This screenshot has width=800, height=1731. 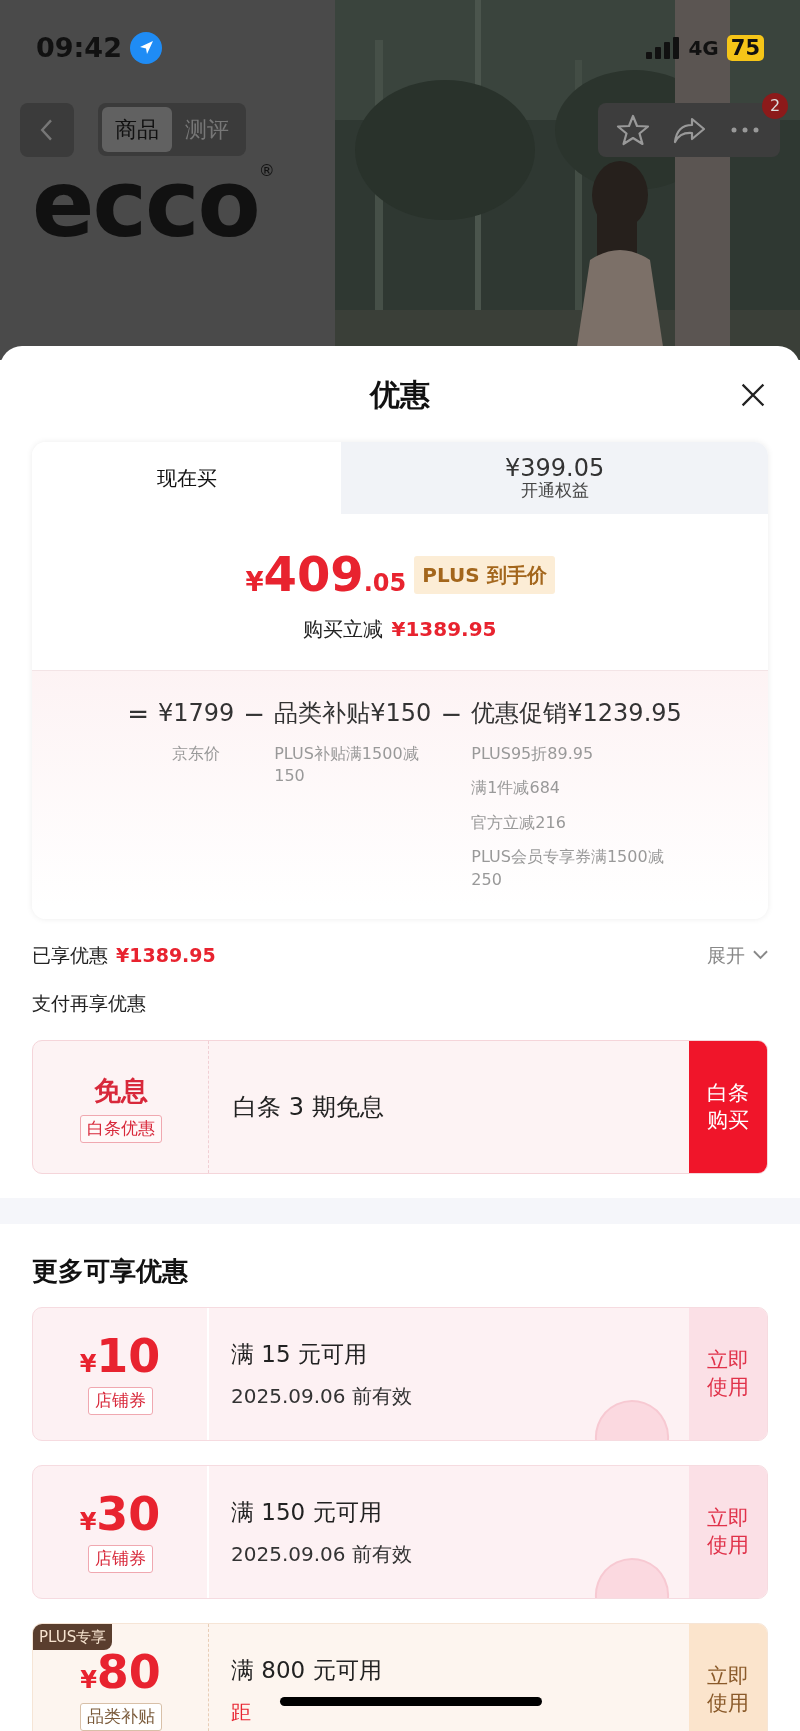 I want to click on section-heading: 支付再享优惠, so click(x=89, y=1004).